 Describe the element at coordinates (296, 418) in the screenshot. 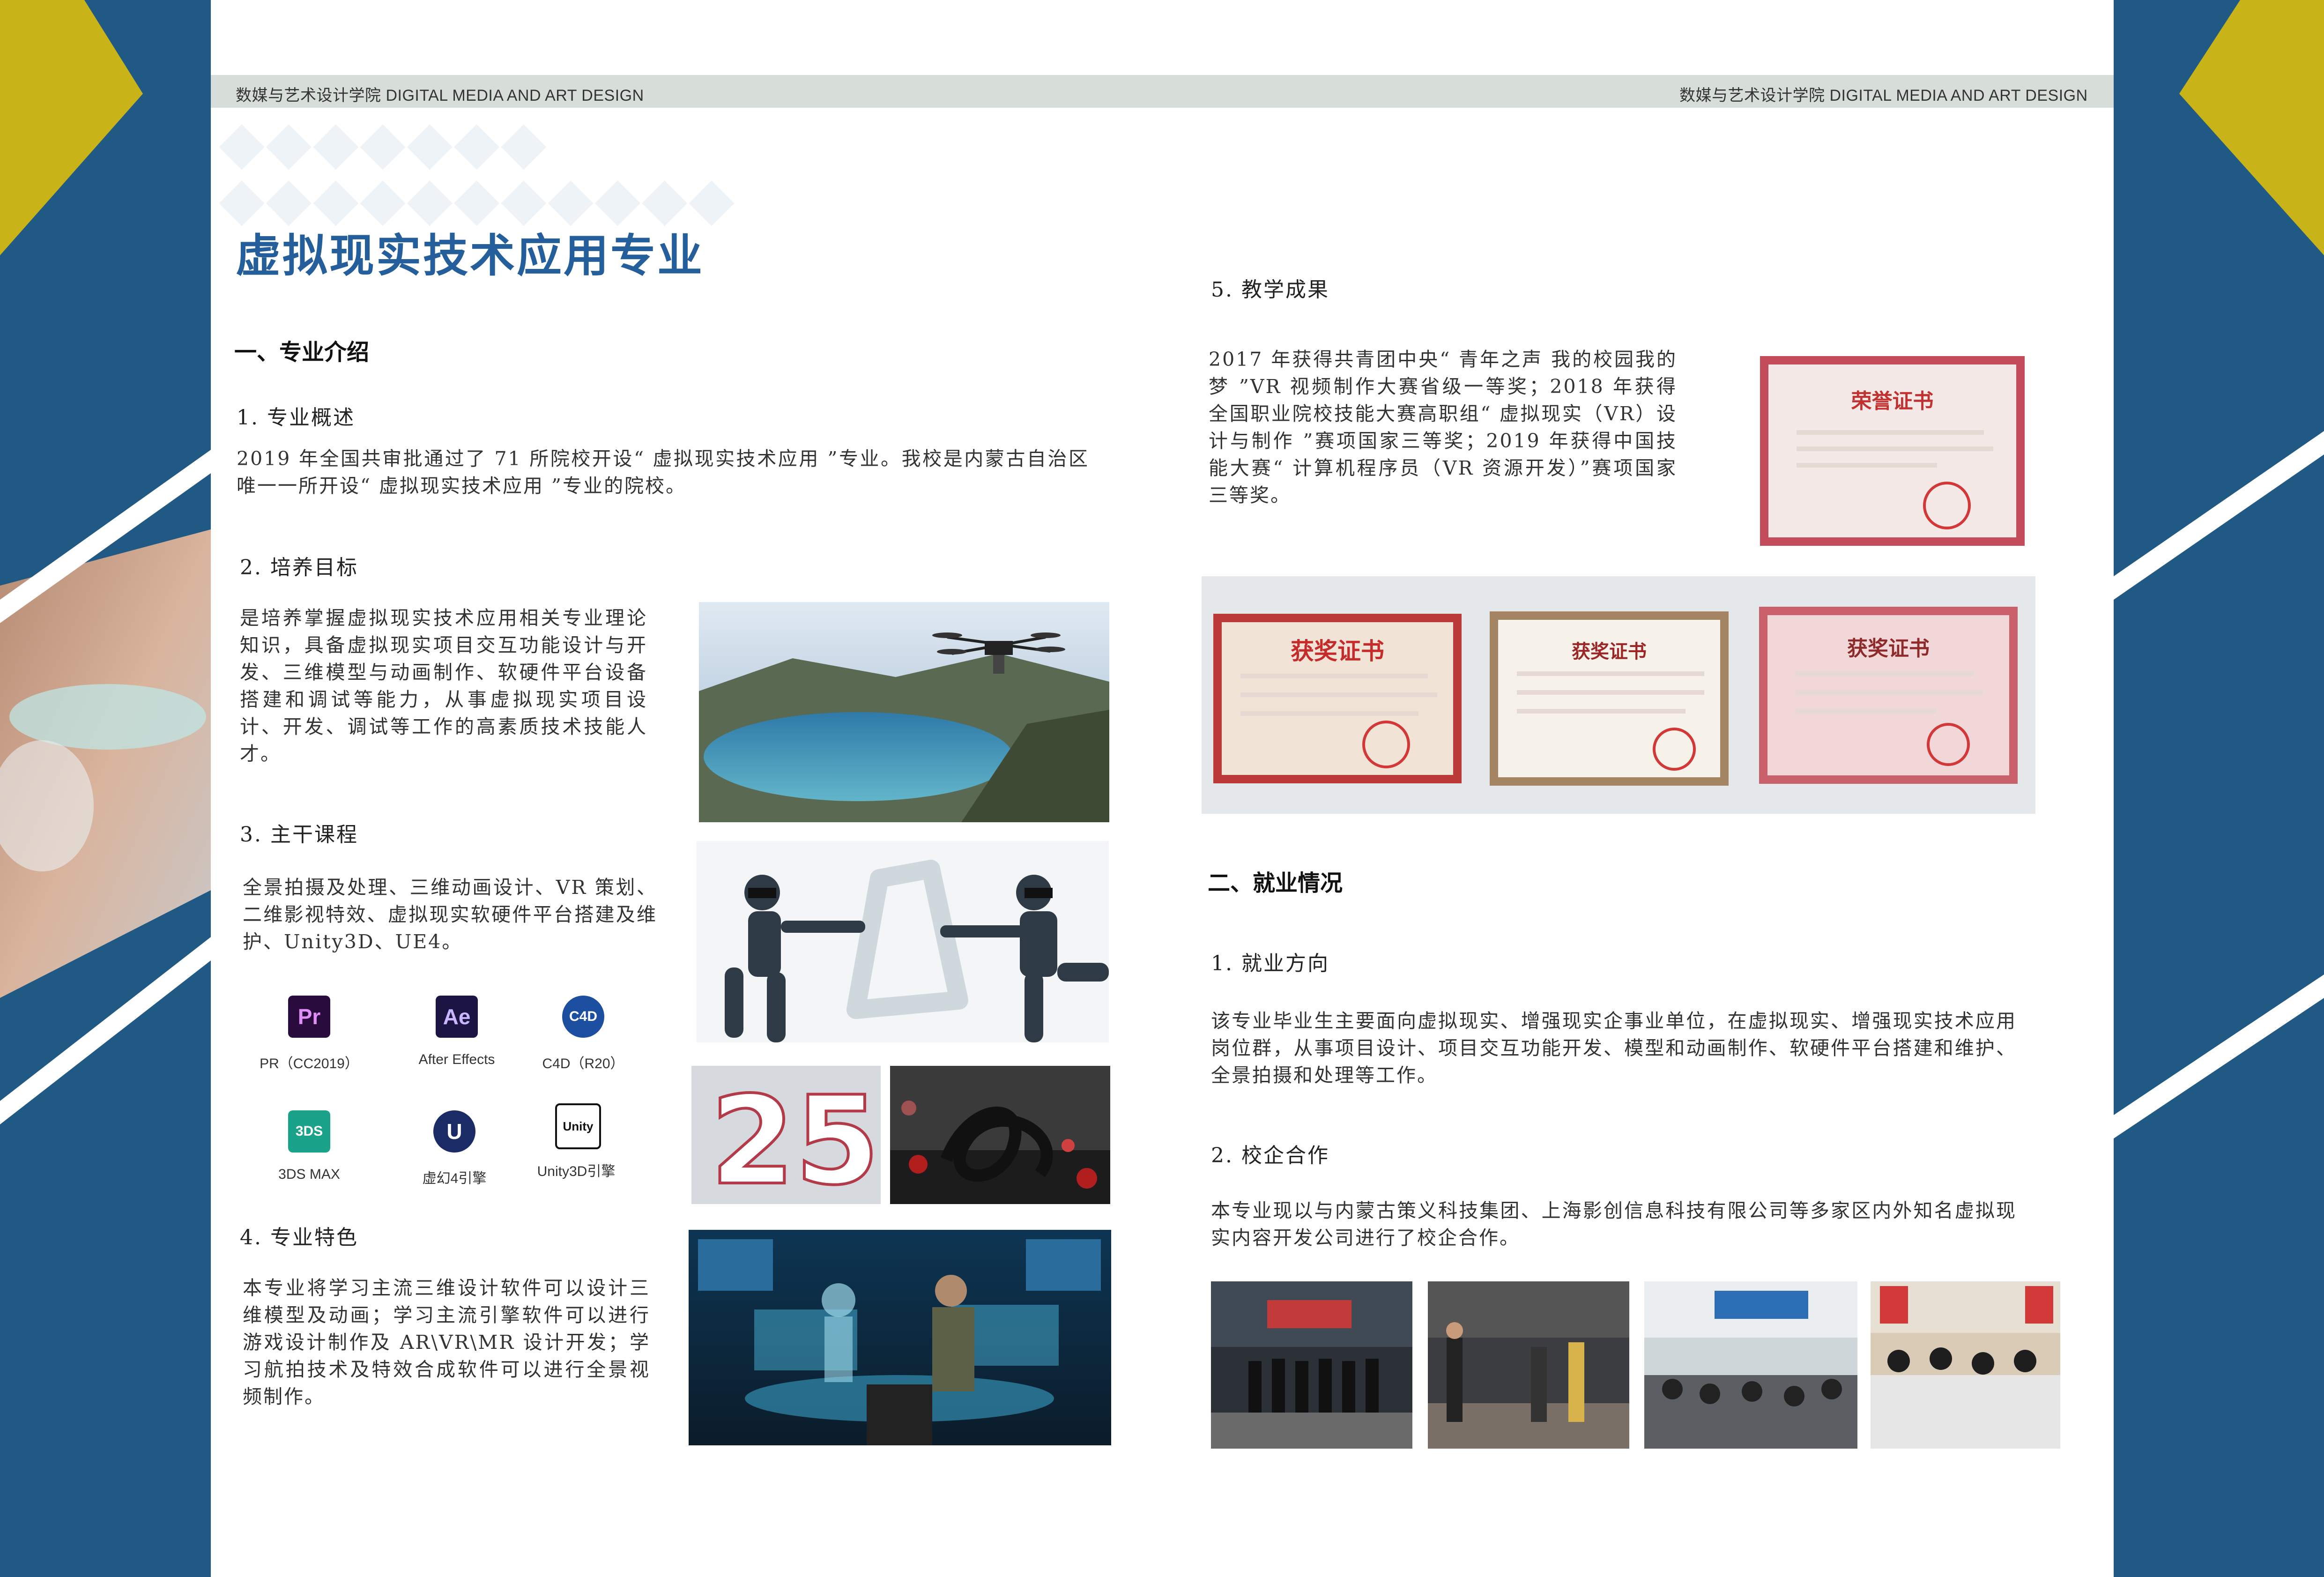

I see `overview-heading: 1. 专业概述` at that location.